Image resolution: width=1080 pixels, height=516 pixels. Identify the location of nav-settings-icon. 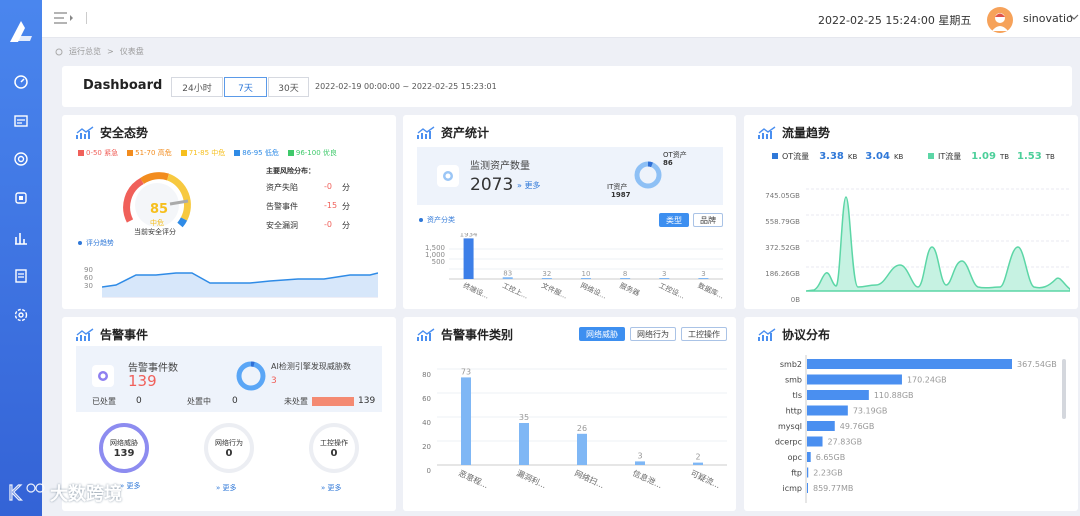
(21, 315).